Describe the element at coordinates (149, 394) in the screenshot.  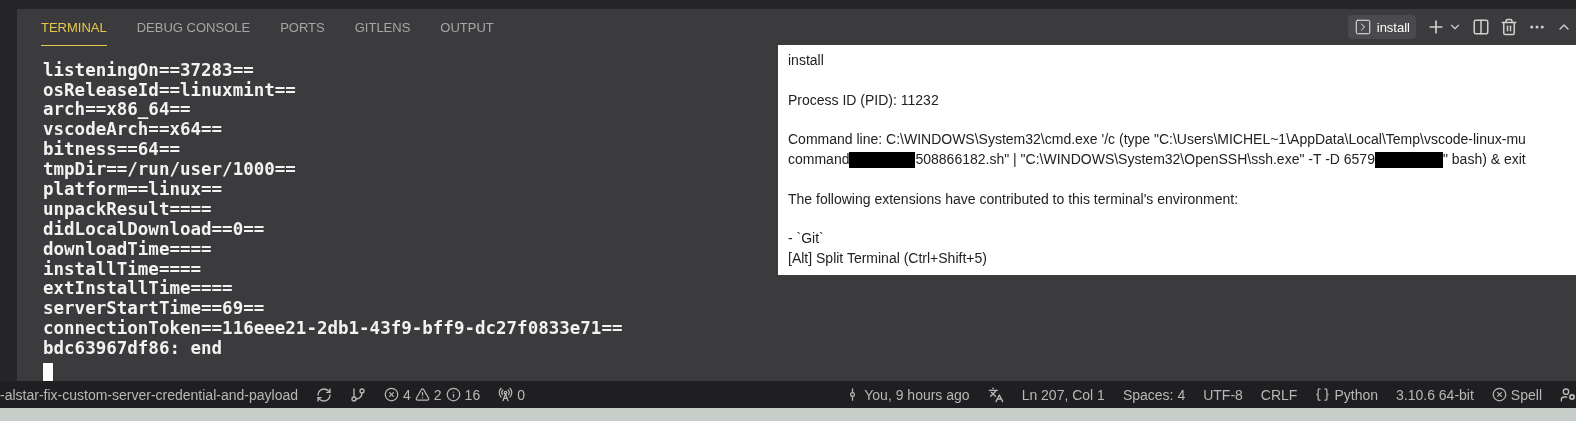
I see `branch-name: -alstar-fix-custom-server-credential-and-payload` at that location.